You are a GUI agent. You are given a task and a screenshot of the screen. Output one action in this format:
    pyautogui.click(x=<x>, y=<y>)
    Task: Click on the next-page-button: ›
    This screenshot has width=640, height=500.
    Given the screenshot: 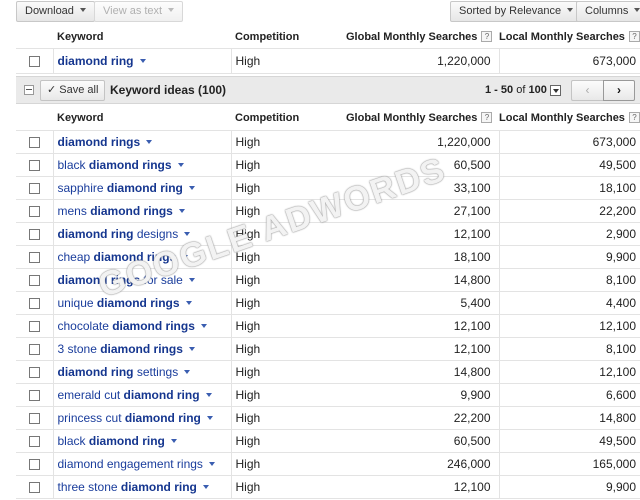 What is the action you would take?
    pyautogui.click(x=619, y=90)
    